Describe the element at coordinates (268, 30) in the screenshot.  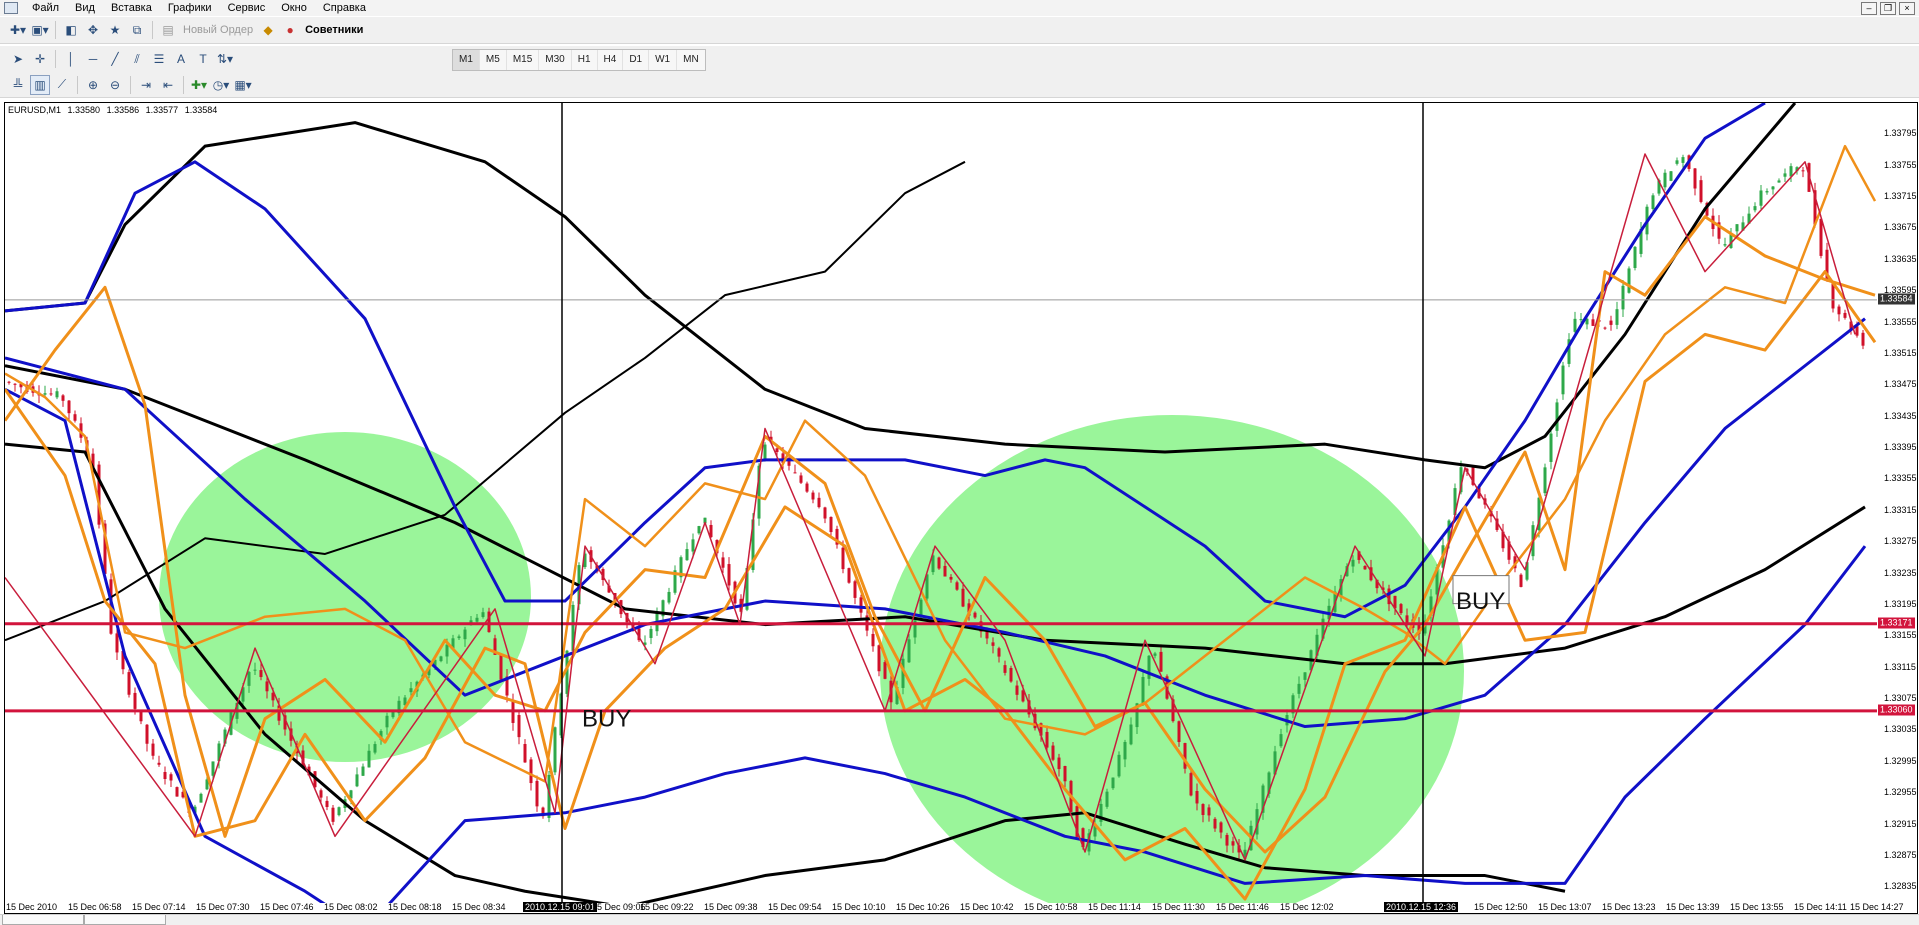
I see `metaeditor-icon: ◆` at that location.